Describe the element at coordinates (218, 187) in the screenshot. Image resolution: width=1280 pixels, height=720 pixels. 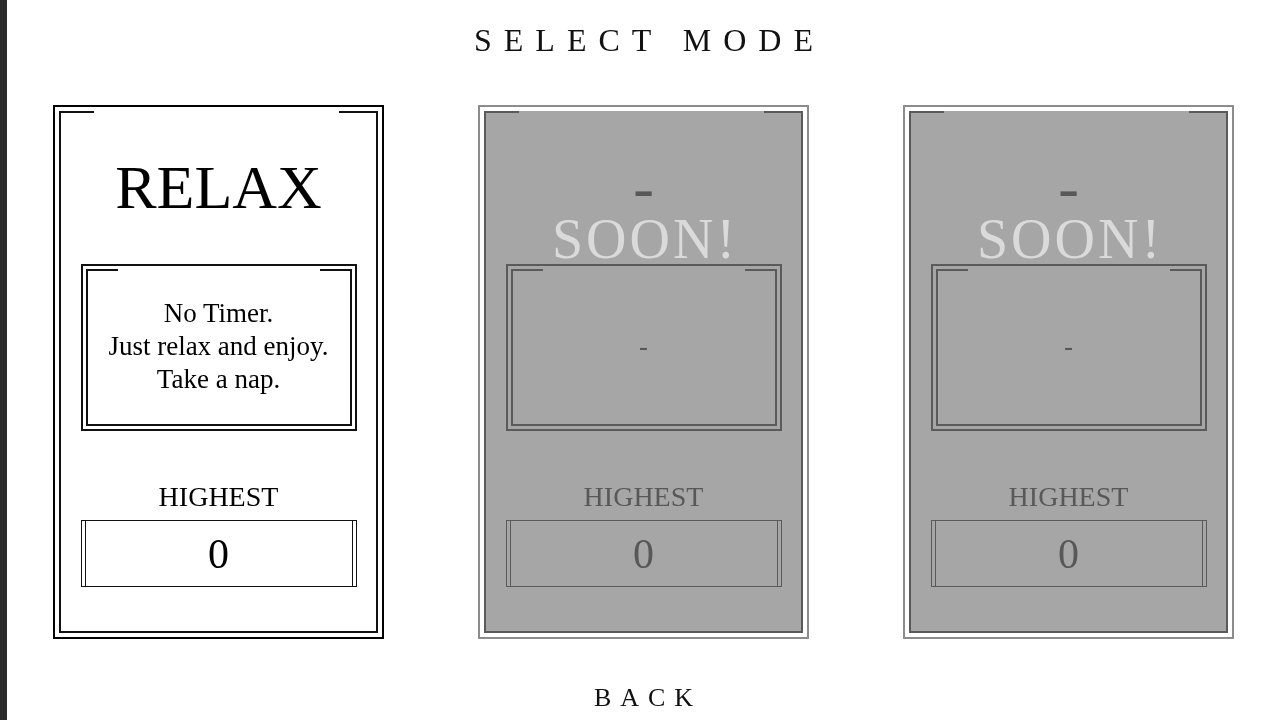
I see `mode-title: RELAX` at that location.